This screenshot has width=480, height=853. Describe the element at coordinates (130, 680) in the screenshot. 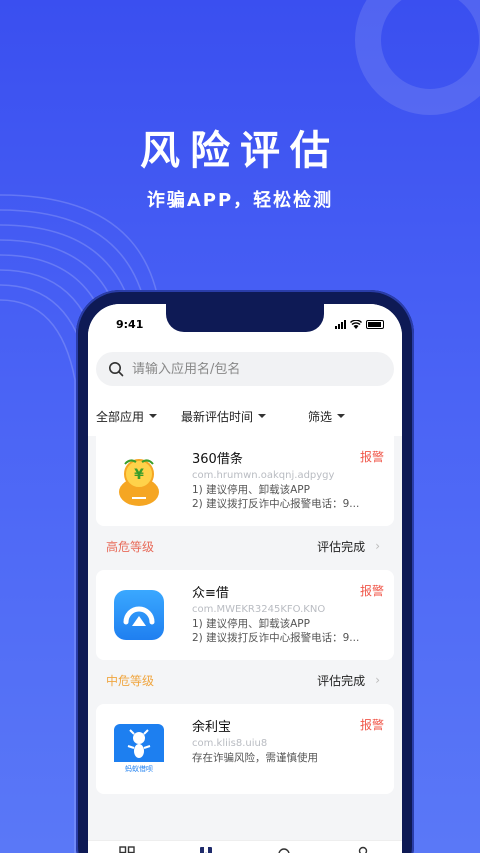

I see `risk-level-label: 中危等级` at that location.